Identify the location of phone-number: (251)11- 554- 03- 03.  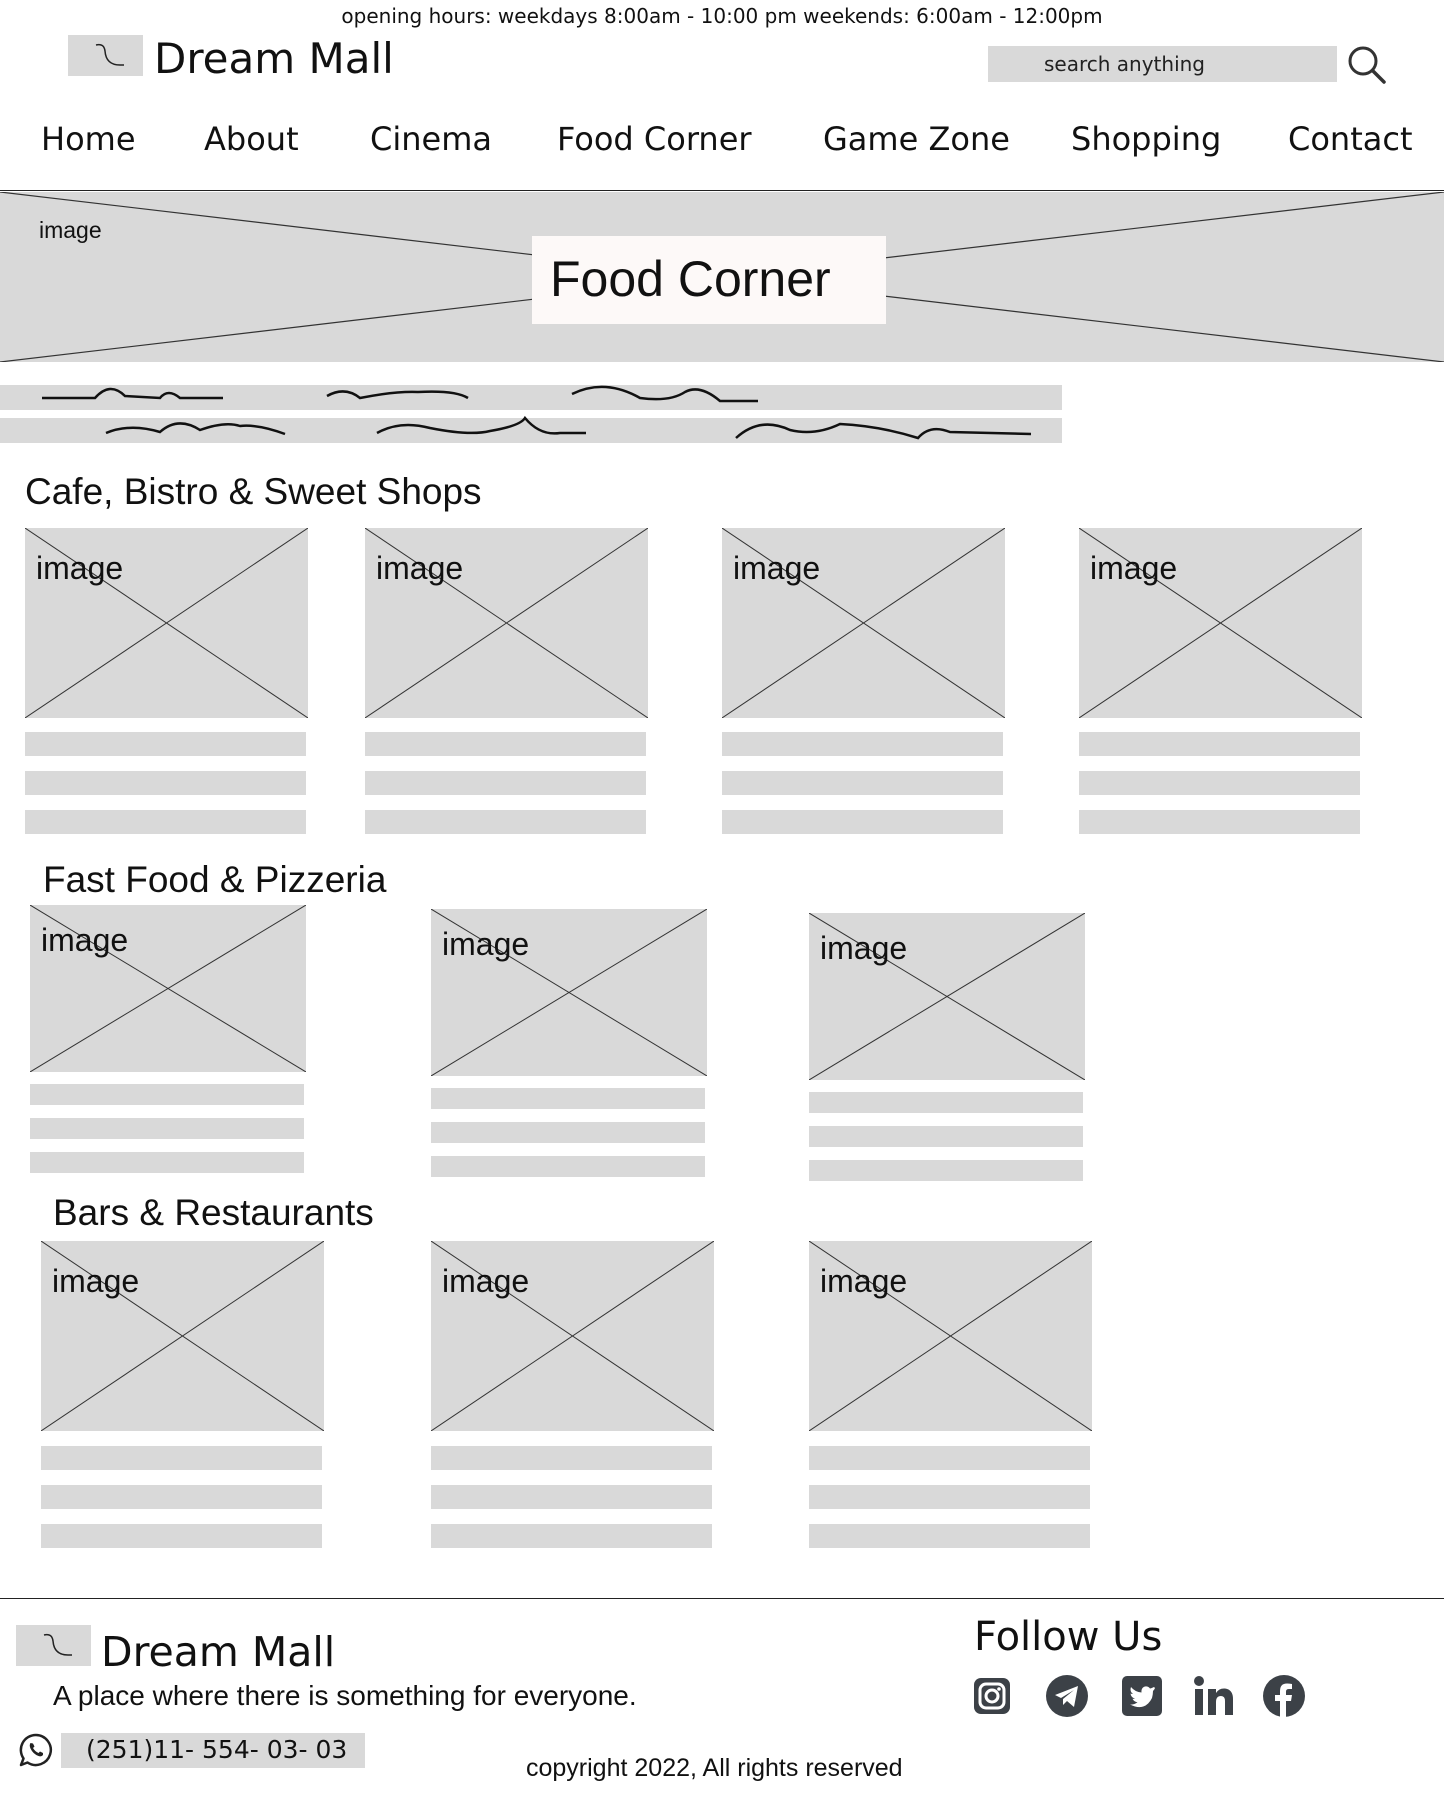
(217, 1749).